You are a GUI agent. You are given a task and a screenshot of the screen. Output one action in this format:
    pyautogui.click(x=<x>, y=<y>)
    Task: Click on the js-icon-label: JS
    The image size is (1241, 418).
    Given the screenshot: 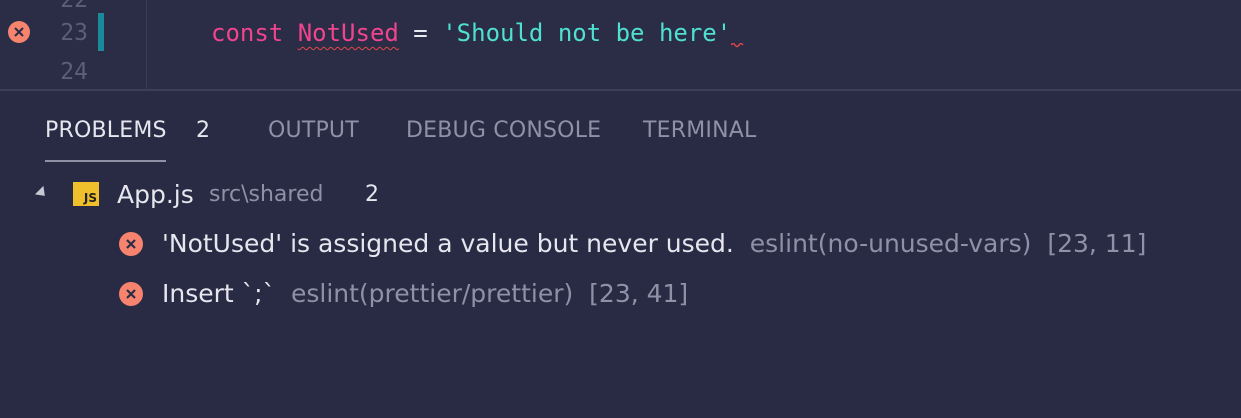 What is the action you would take?
    pyautogui.click(x=90, y=198)
    